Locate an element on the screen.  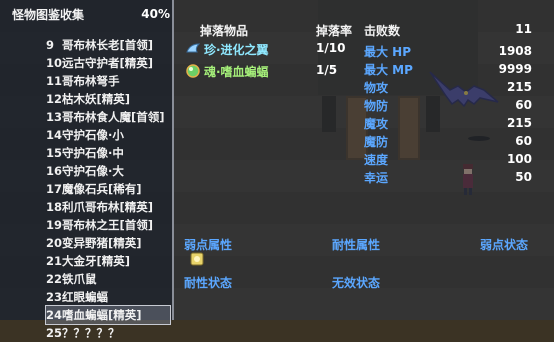
monster-list-item: 15守护石像·中 is located at coordinates (108, 153).